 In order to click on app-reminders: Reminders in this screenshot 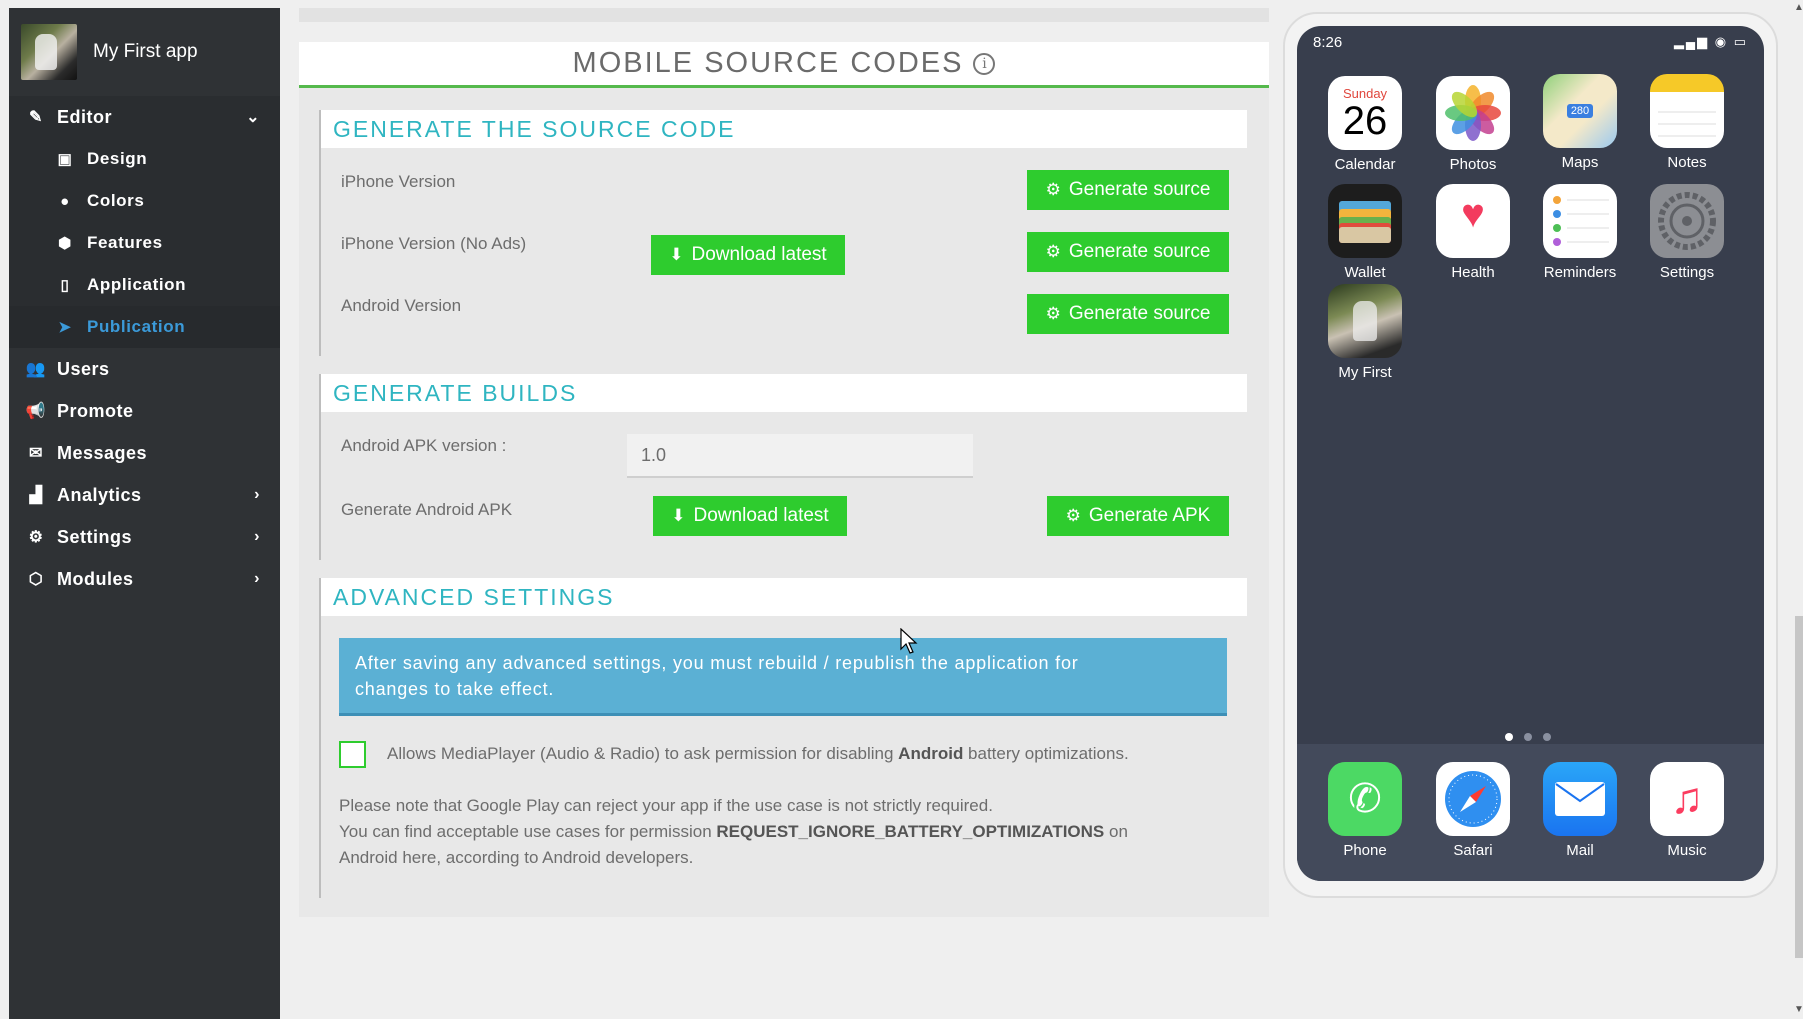, I will do `click(1580, 232)`.